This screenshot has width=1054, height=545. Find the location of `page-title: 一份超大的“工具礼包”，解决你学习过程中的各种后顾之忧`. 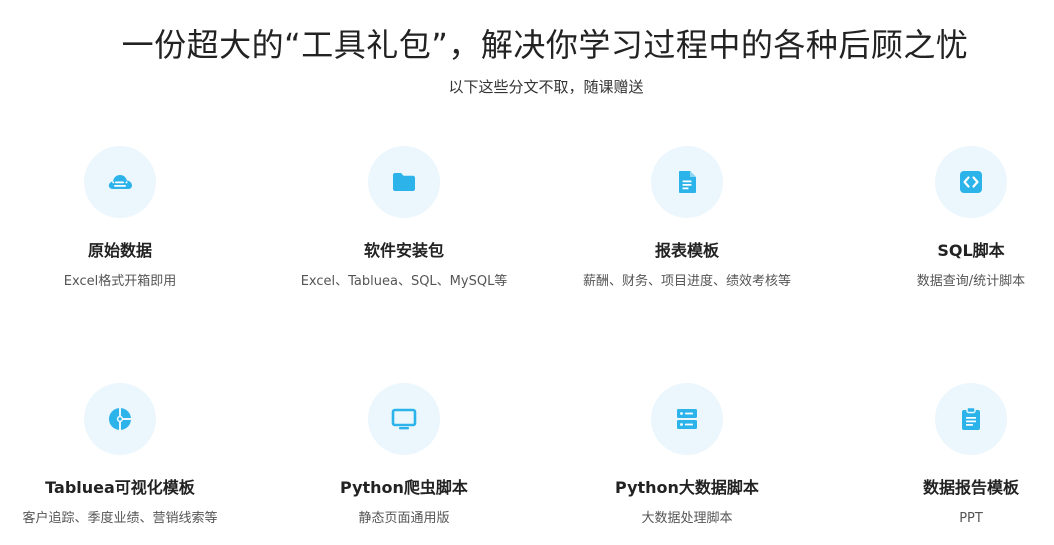

page-title: 一份超大的“工具礼包”，解决你学习过程中的各种后顾之忧 is located at coordinates (545, 45).